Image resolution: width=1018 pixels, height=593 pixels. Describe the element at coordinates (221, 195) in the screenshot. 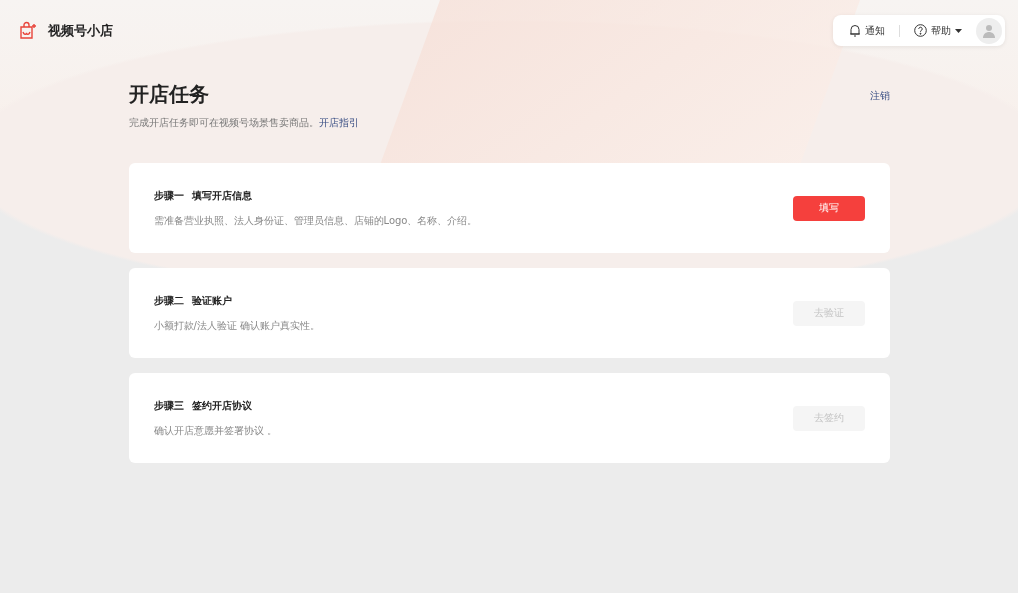

I see `step-title: 填写开店信息` at that location.